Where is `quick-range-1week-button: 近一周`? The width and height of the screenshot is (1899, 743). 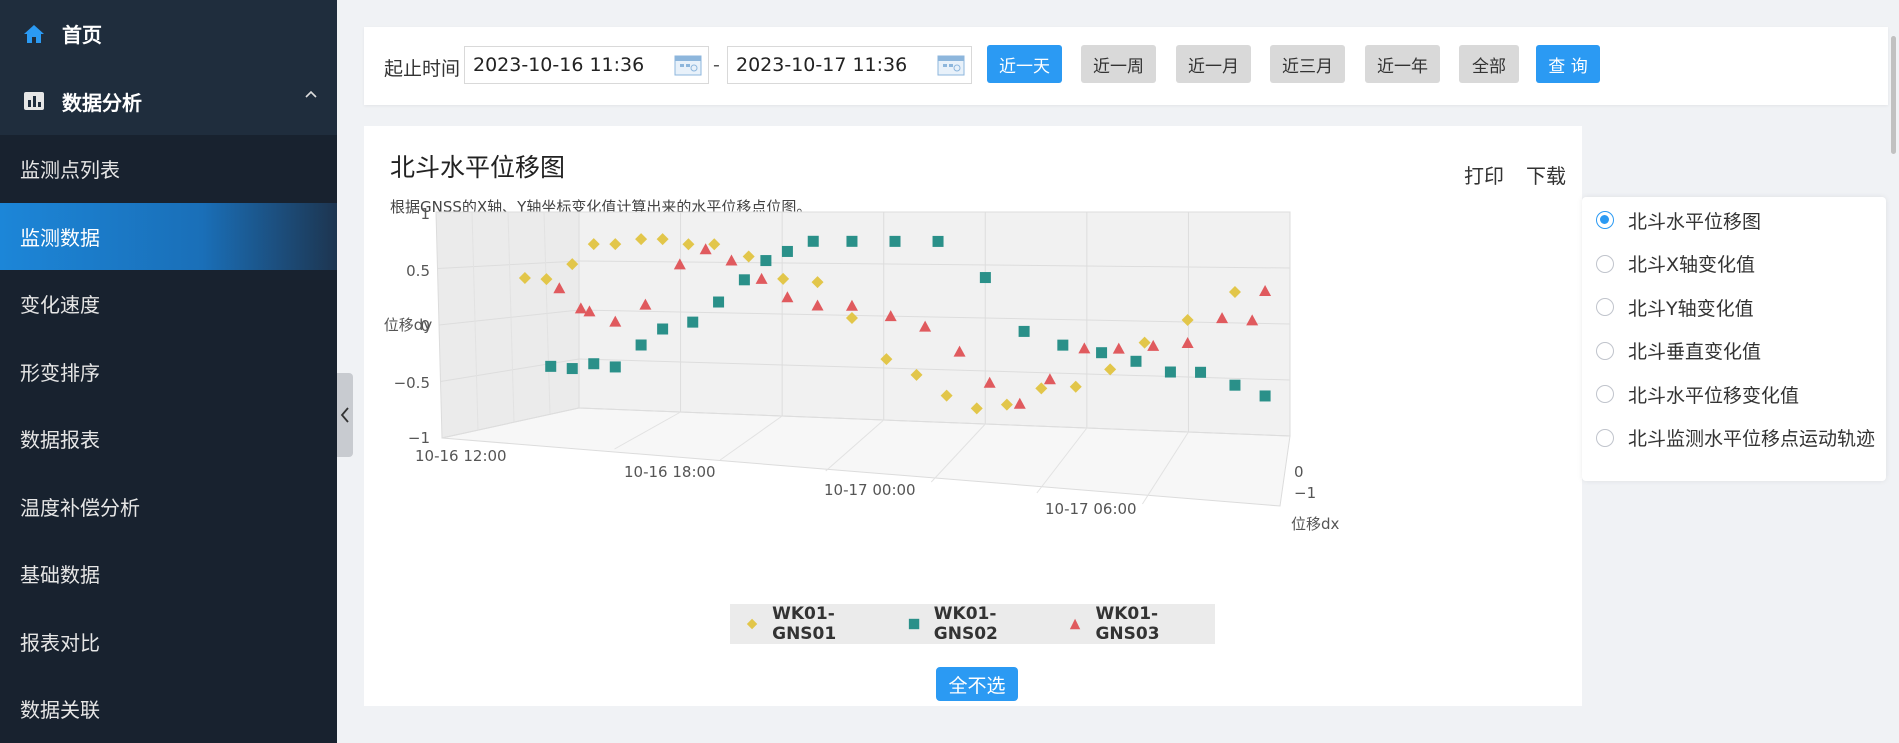 quick-range-1week-button: 近一周 is located at coordinates (1118, 64).